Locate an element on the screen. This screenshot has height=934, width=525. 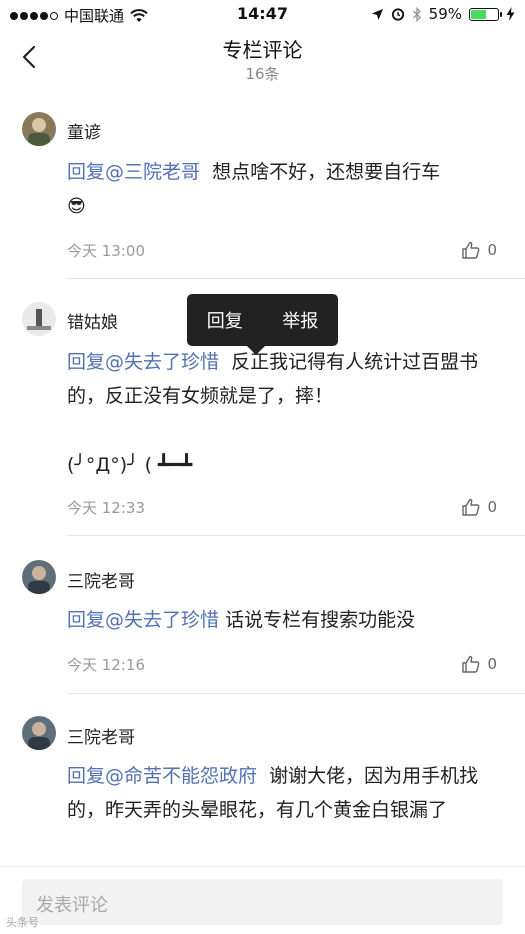
charging-icon is located at coordinates (510, 14).